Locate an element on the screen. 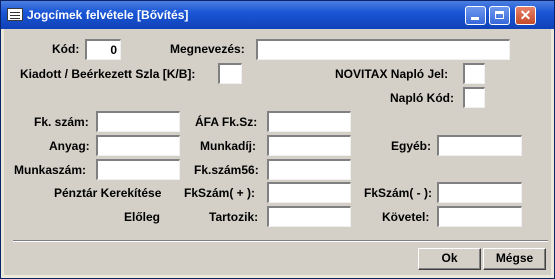 This screenshot has width=555, height=279. maximize-icon is located at coordinates (499, 15).